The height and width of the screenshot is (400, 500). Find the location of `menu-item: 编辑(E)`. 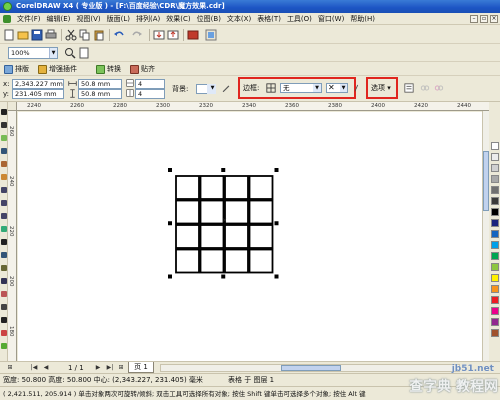

menu-item: 编辑(E) is located at coordinates (59, 19).